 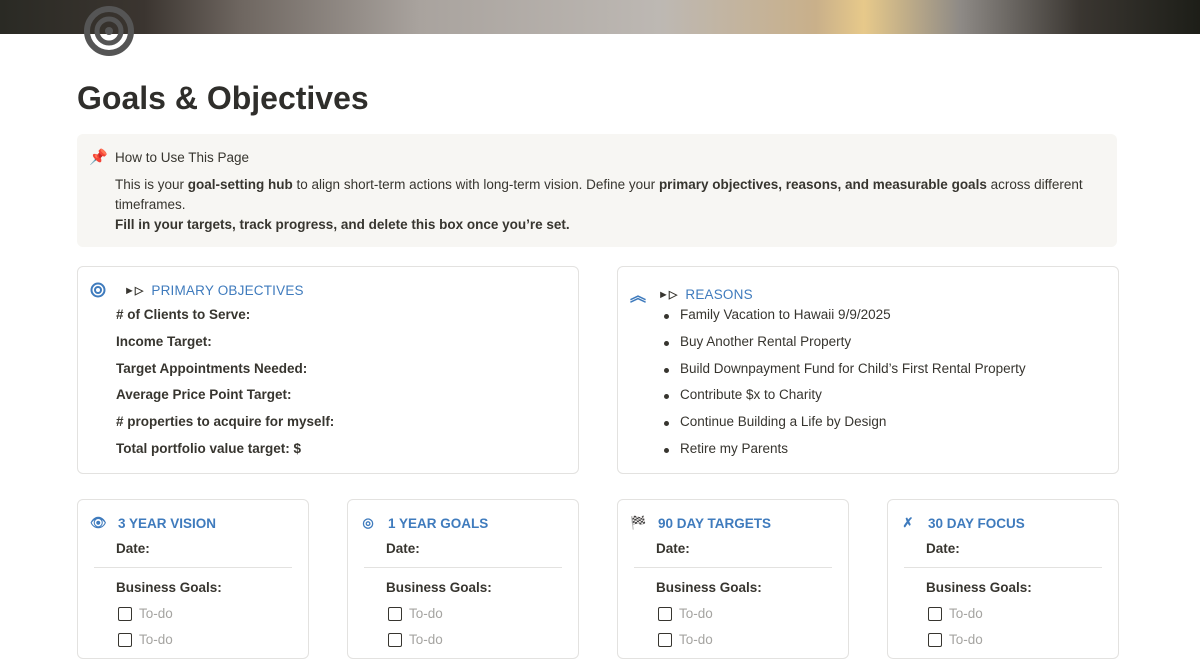 What do you see at coordinates (164, 341) in the screenshot?
I see `objective-item: Income Target:` at bounding box center [164, 341].